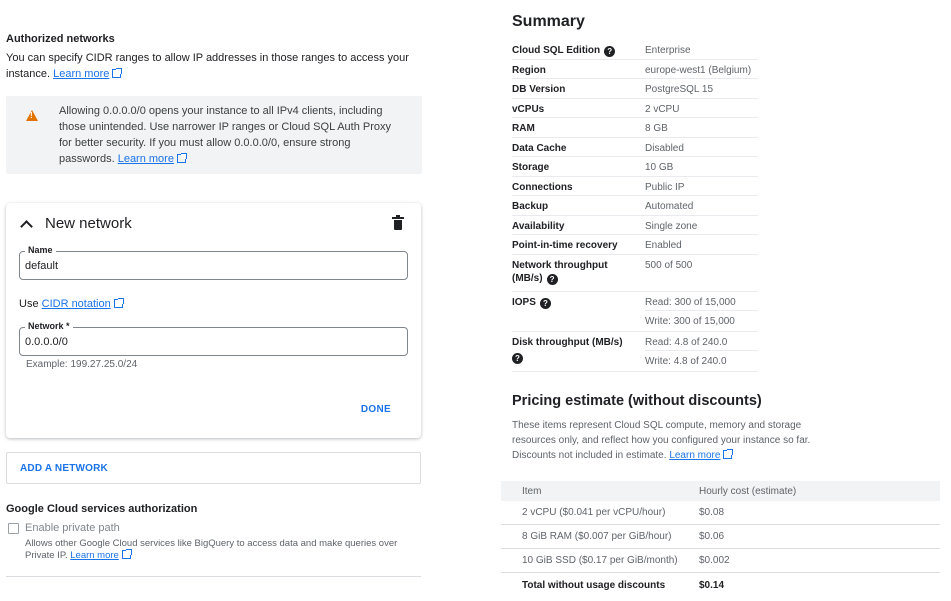  What do you see at coordinates (398, 222) in the screenshot?
I see `delete-icon` at bounding box center [398, 222].